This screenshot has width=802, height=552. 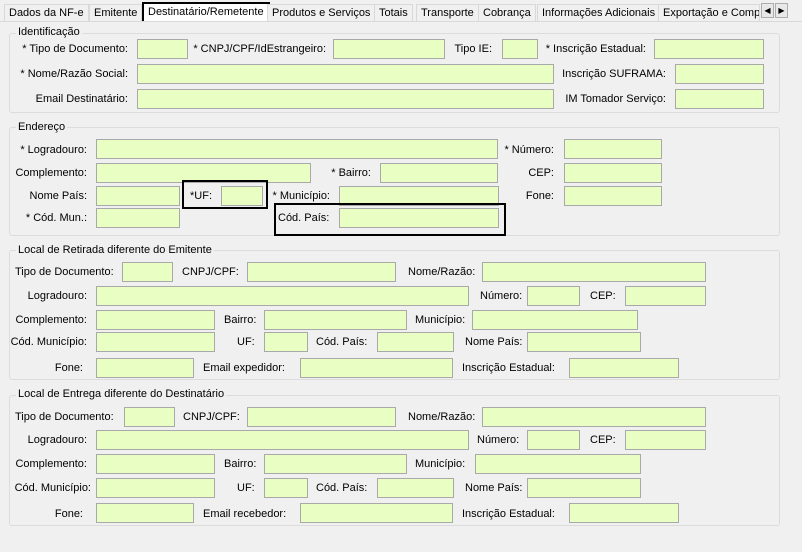 I want to click on label-nome-razao-social: * Nome/Razão Social:, so click(x=74, y=74).